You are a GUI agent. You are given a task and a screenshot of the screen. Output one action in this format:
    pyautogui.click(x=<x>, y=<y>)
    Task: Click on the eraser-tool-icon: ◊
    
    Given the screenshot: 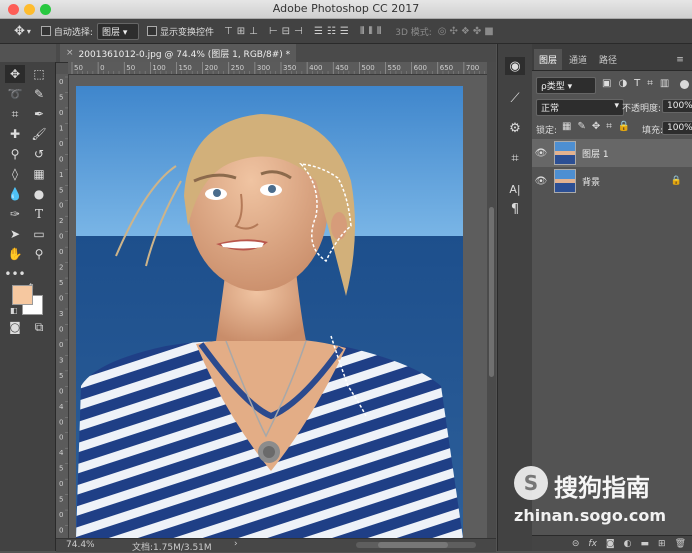 What is the action you would take?
    pyautogui.click(x=15, y=174)
    